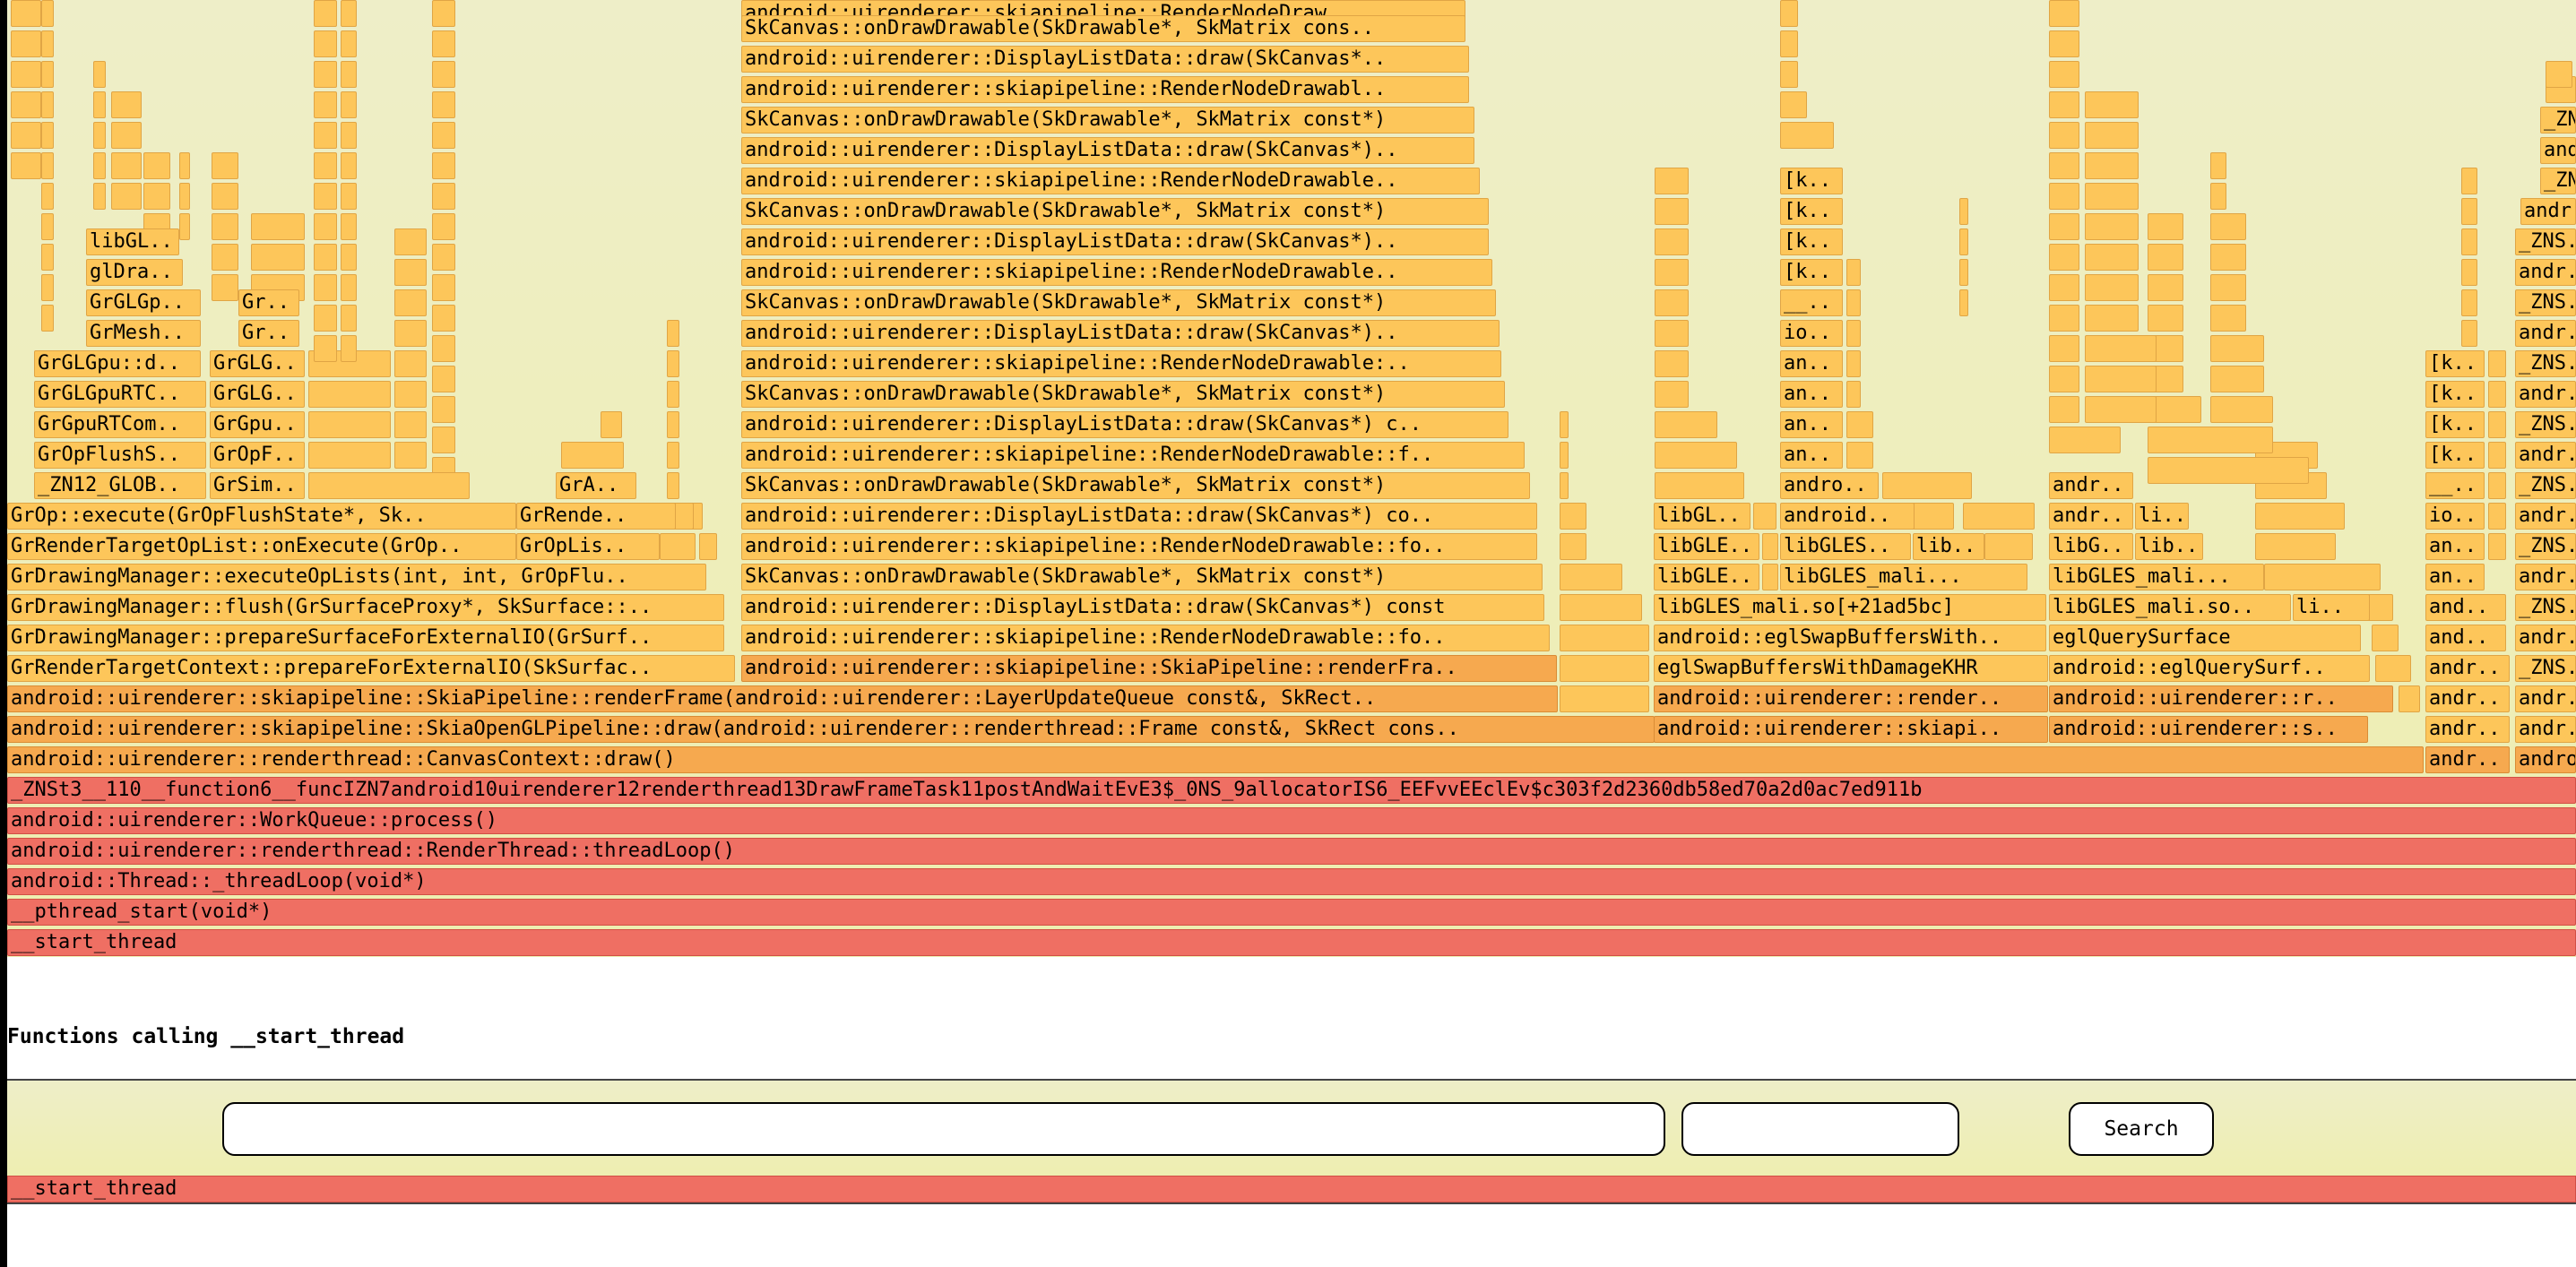 Image resolution: width=2576 pixels, height=1267 pixels. What do you see at coordinates (1851, 729) in the screenshot?
I see `flame-frame: android::uirenderer::skiapi..` at bounding box center [1851, 729].